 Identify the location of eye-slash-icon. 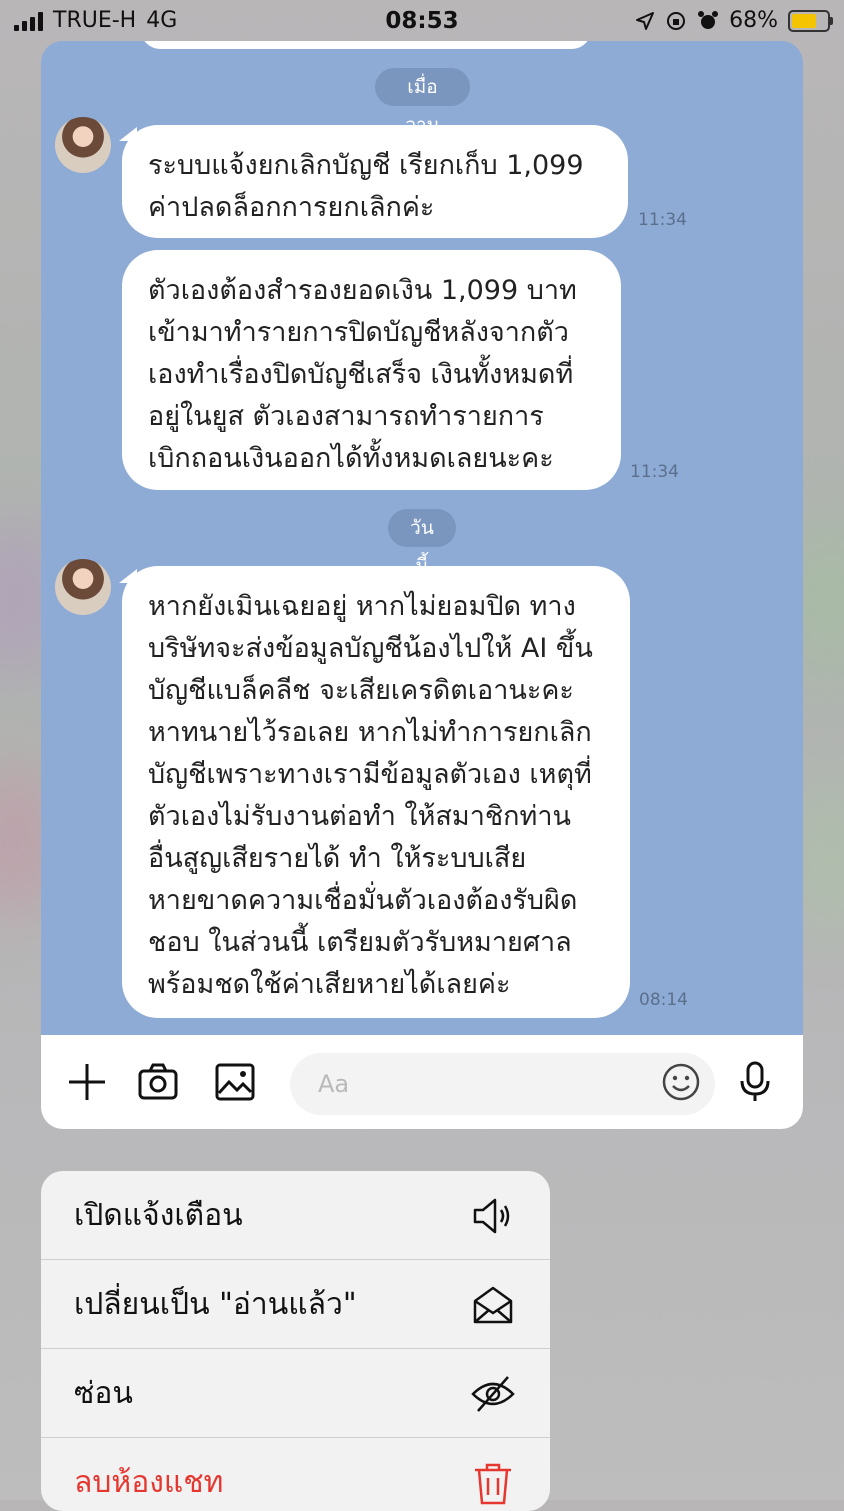
(493, 1394).